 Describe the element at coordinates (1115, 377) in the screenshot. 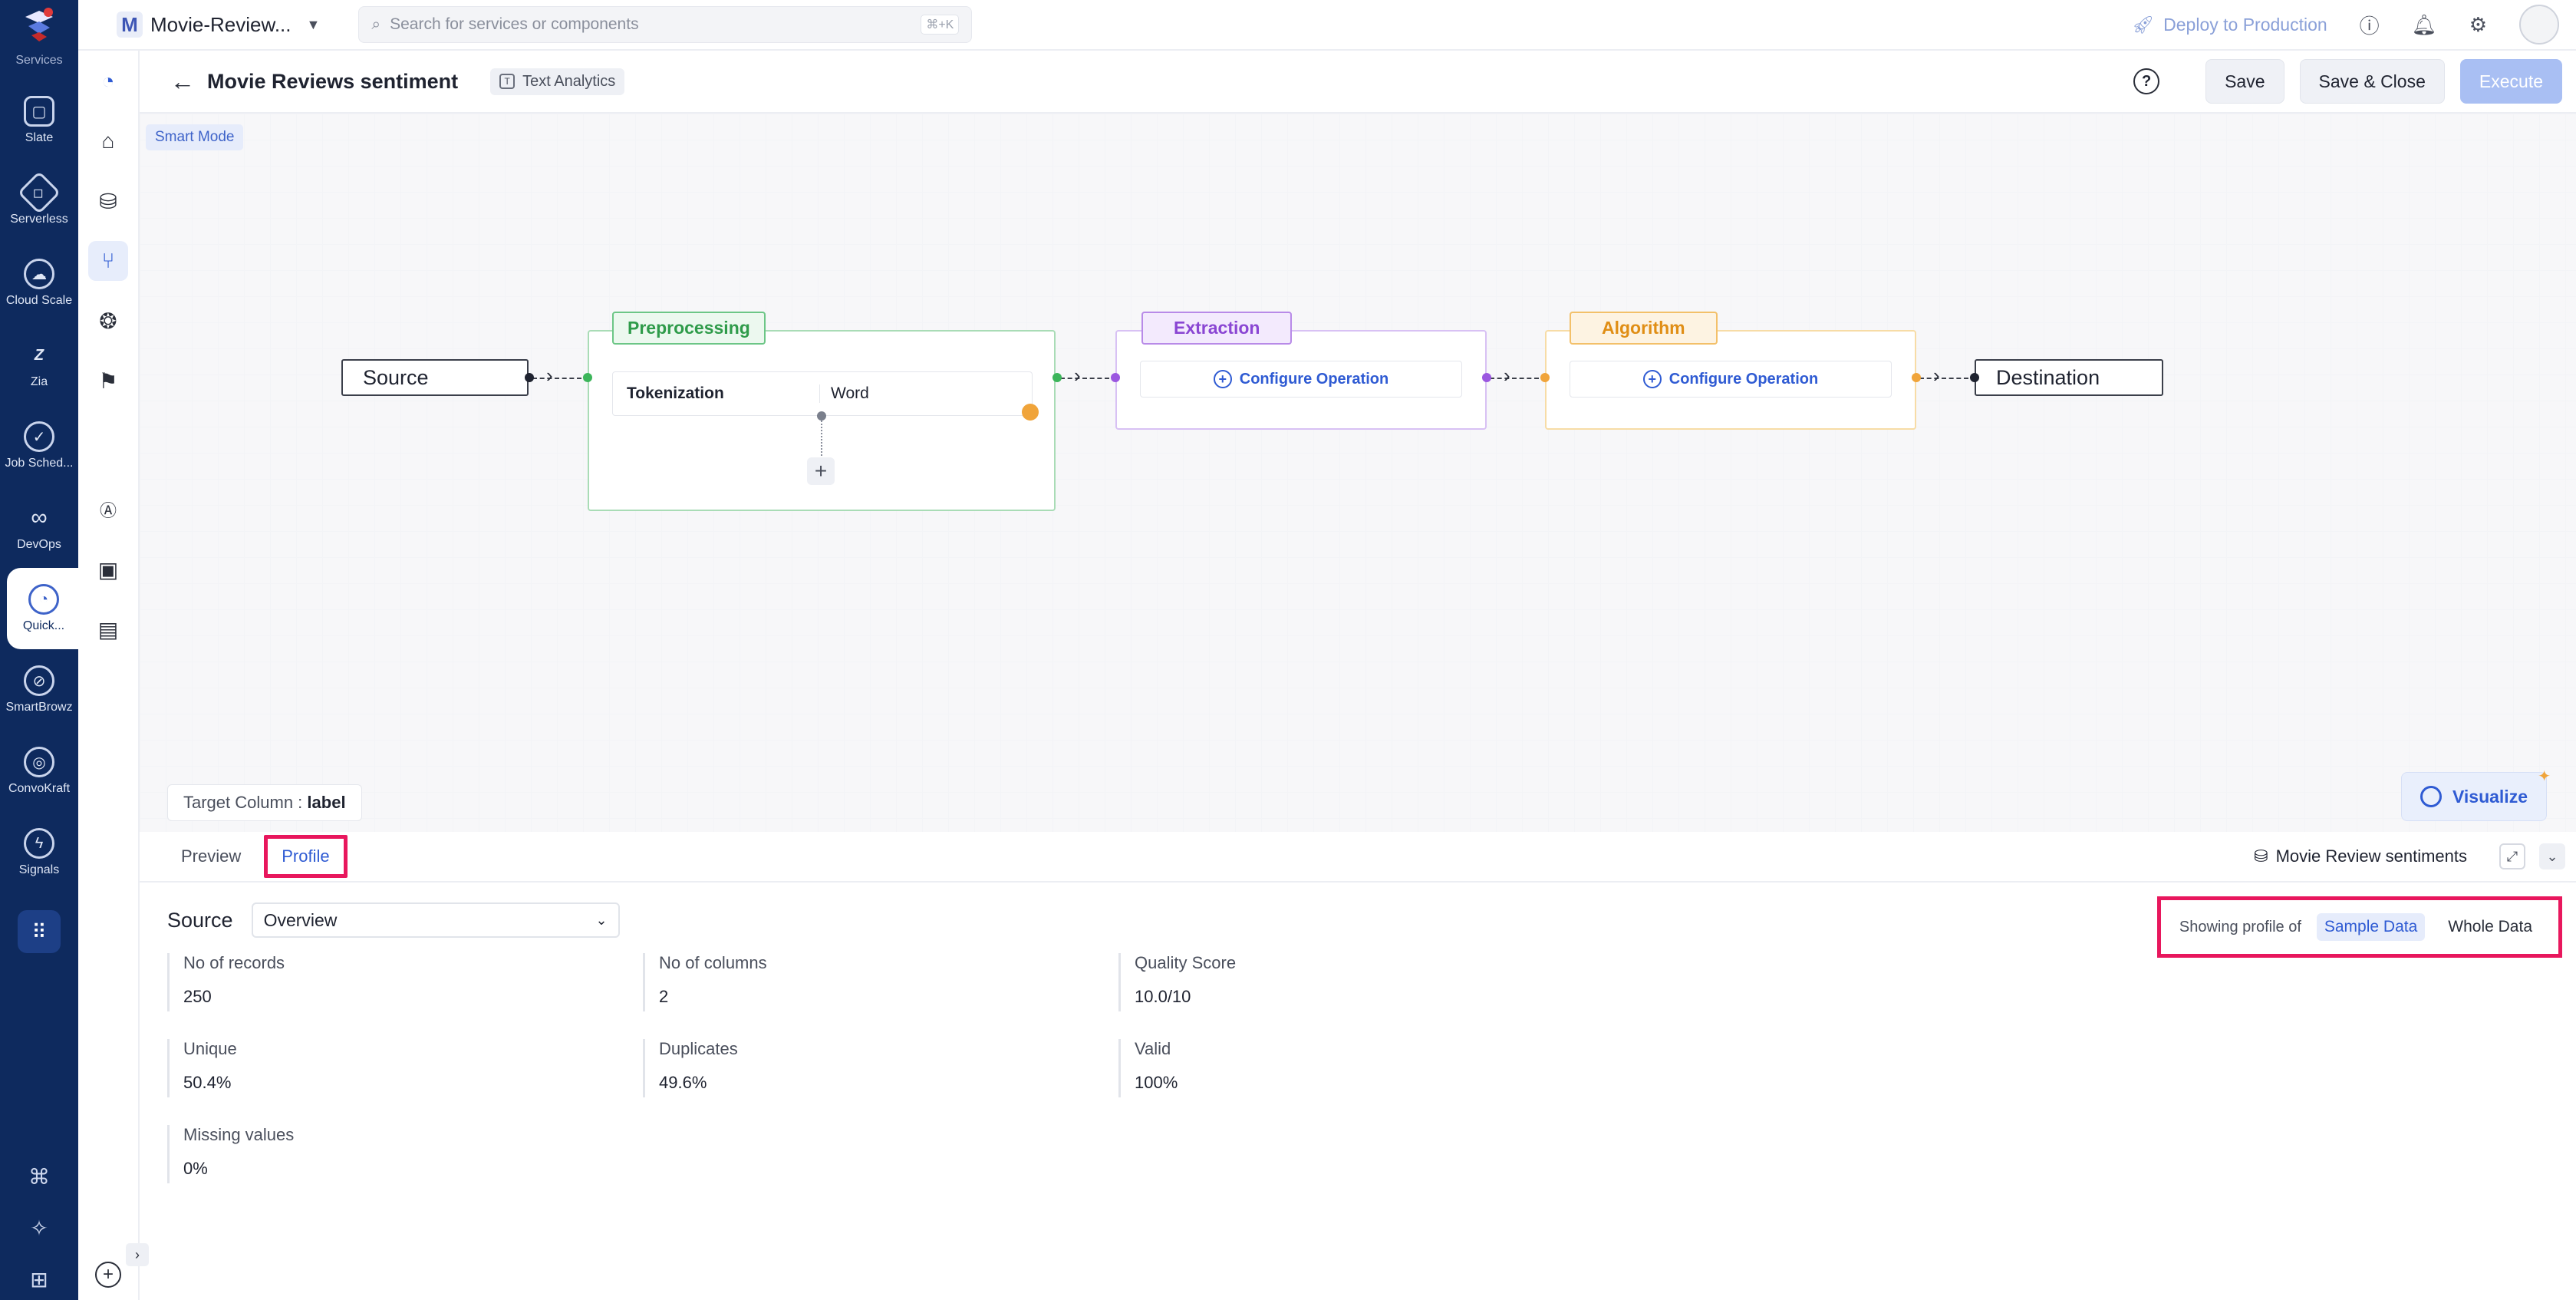

I see `extraction-in-port` at that location.